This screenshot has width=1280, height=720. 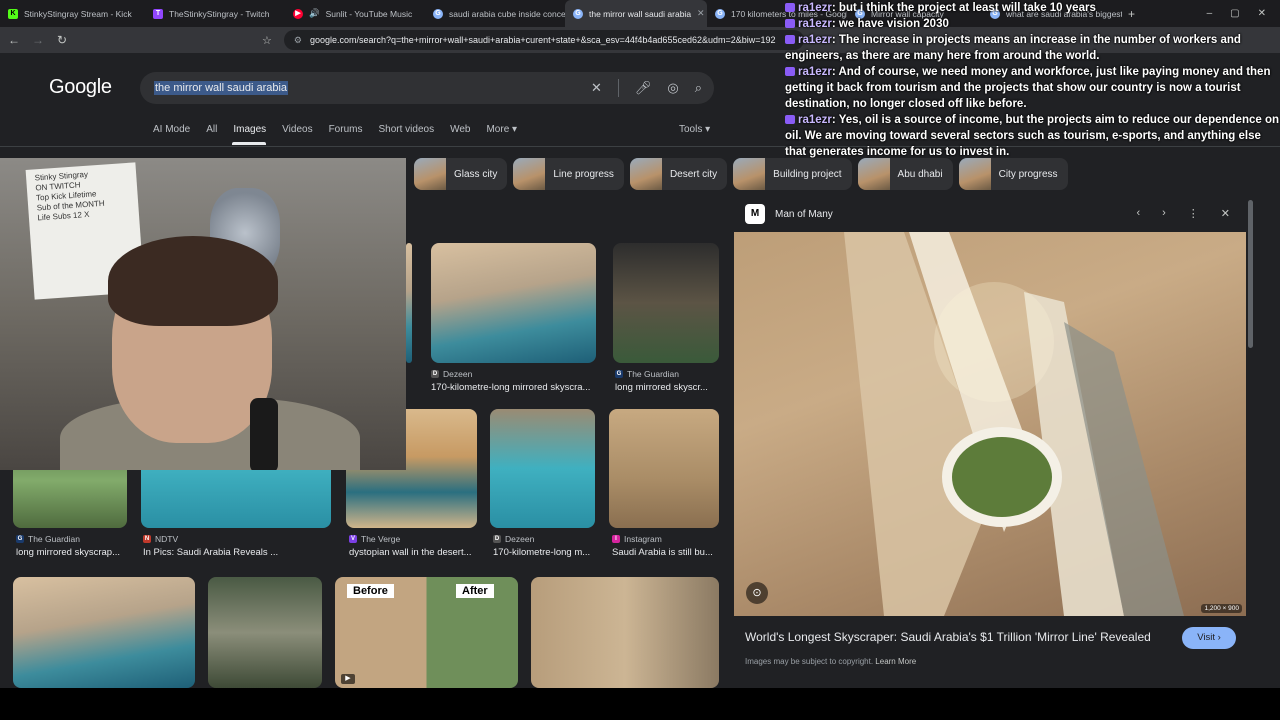 I want to click on chip-abu-dhabi: Abu dhabi, so click(x=905, y=174).